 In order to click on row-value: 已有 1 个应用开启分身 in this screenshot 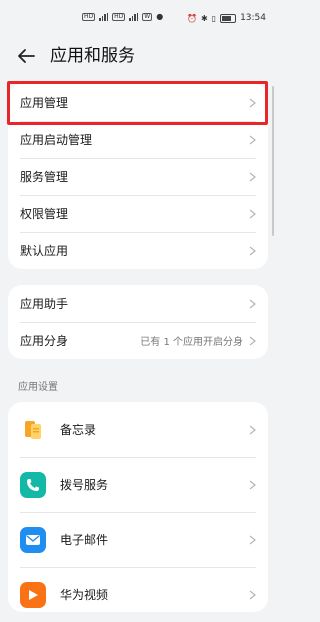, I will do `click(191, 342)`.